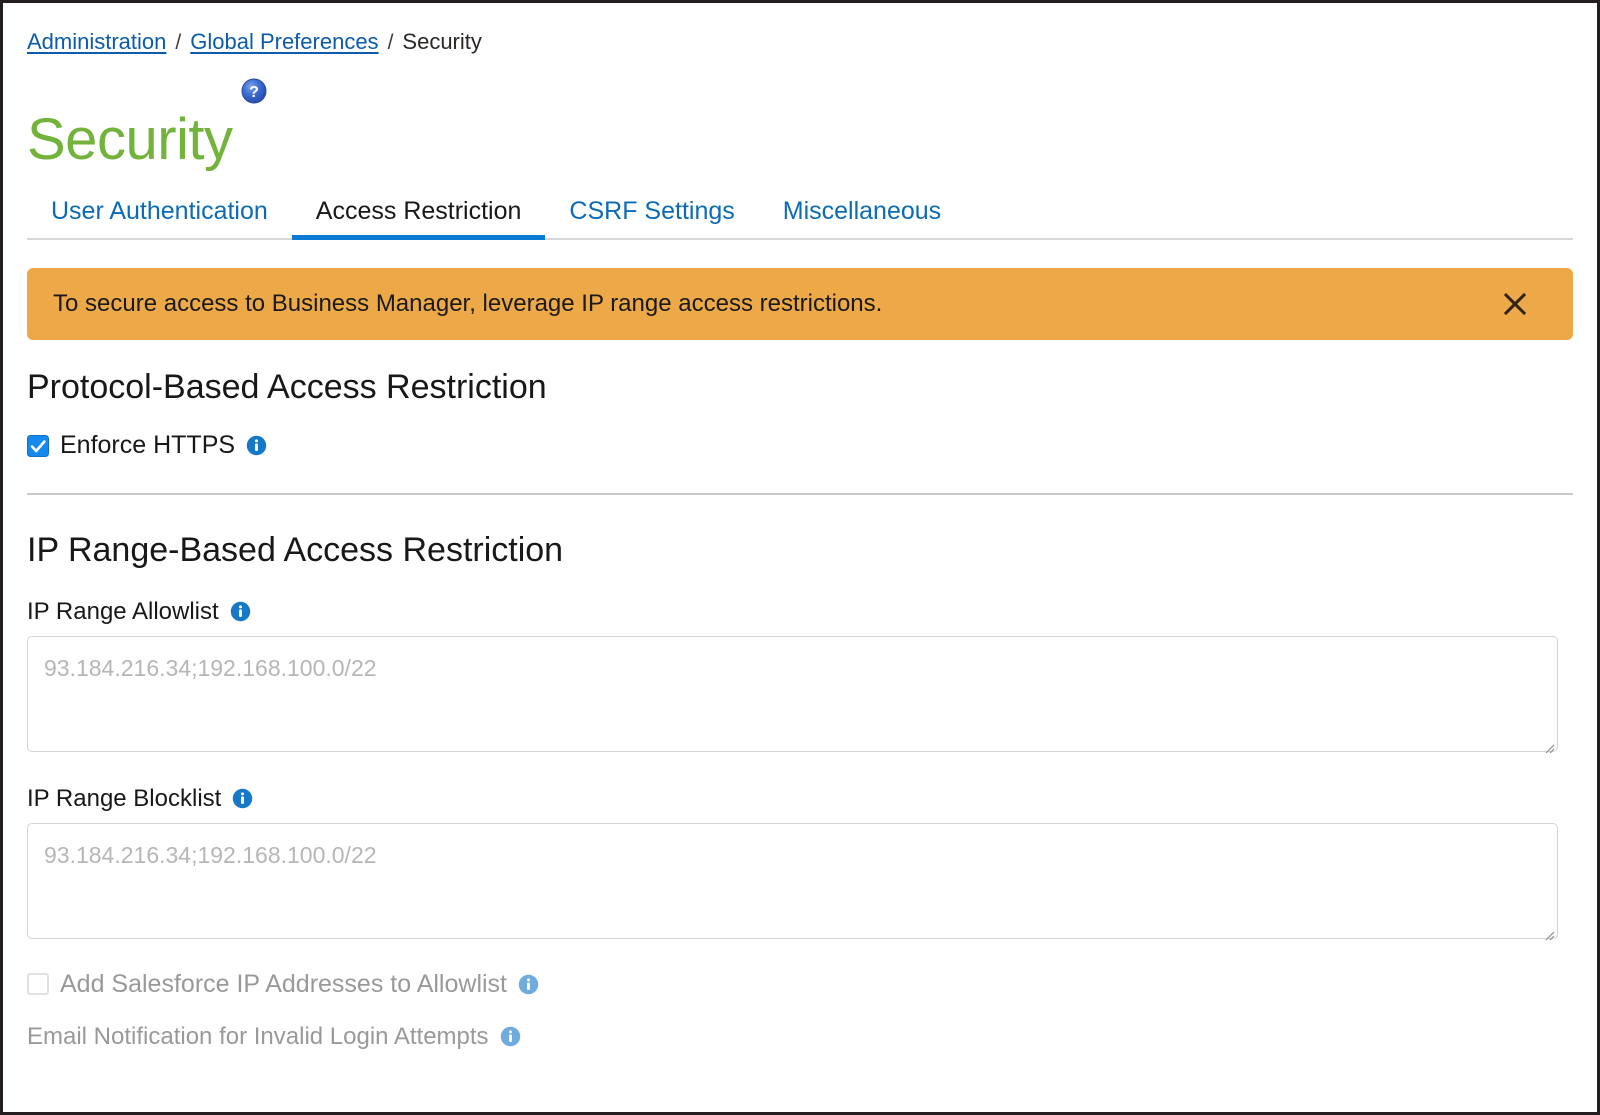 This screenshot has width=1600, height=1115. Describe the element at coordinates (800, 798) in the screenshot. I see `ip-blocklist-label-row: IP Range Blocklist` at that location.